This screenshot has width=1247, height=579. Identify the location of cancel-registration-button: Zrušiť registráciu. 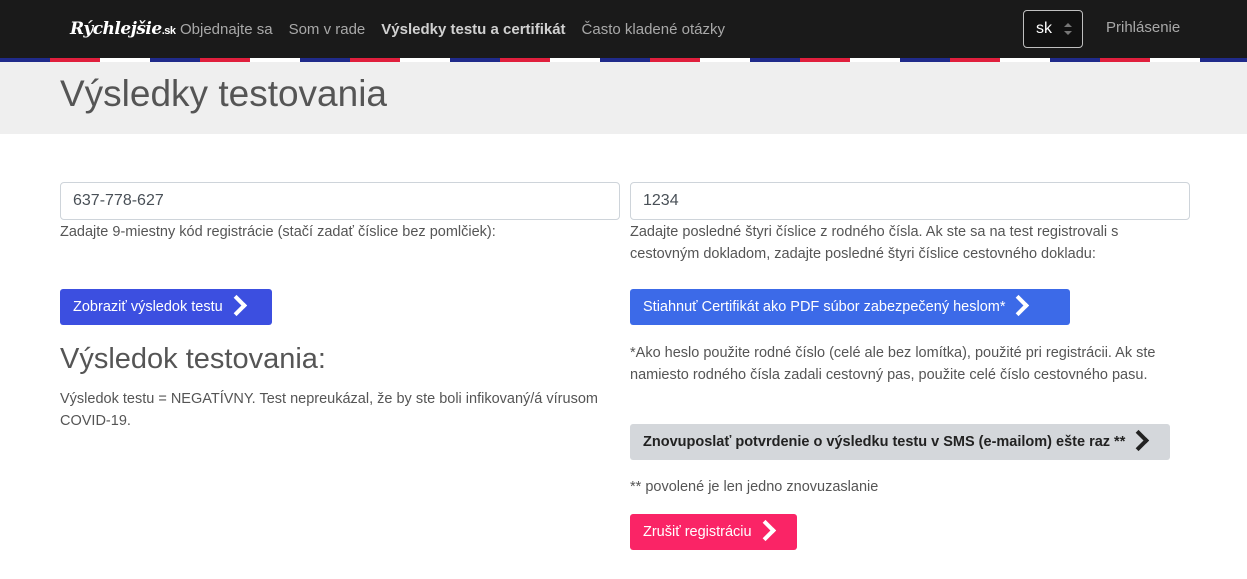
(713, 532).